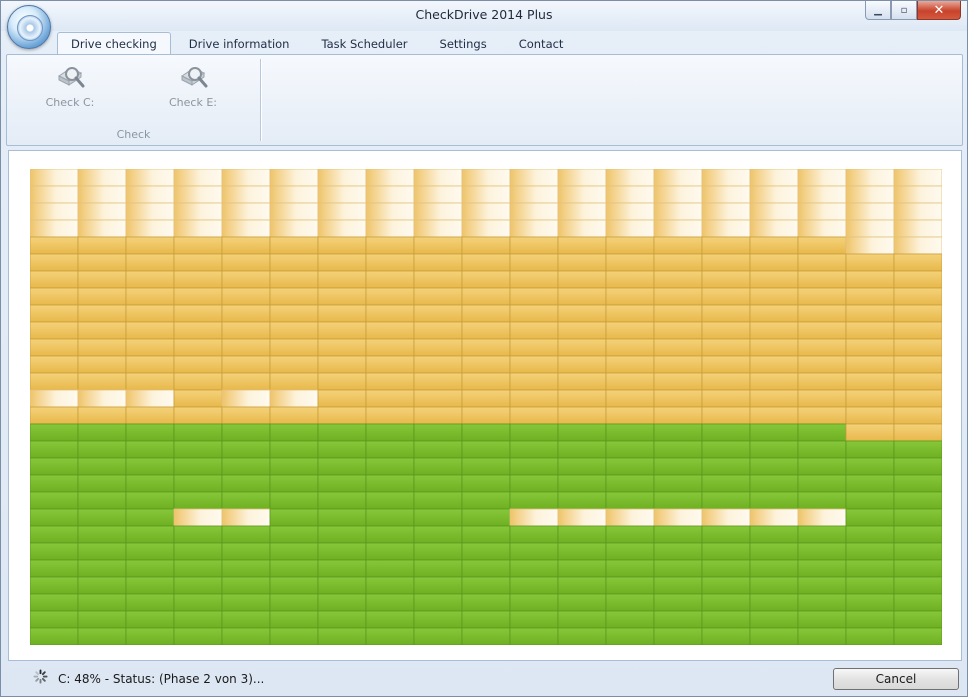  Describe the element at coordinates (364, 43) in the screenshot. I see `tab-task-scheduler: Task Scheduler` at that location.